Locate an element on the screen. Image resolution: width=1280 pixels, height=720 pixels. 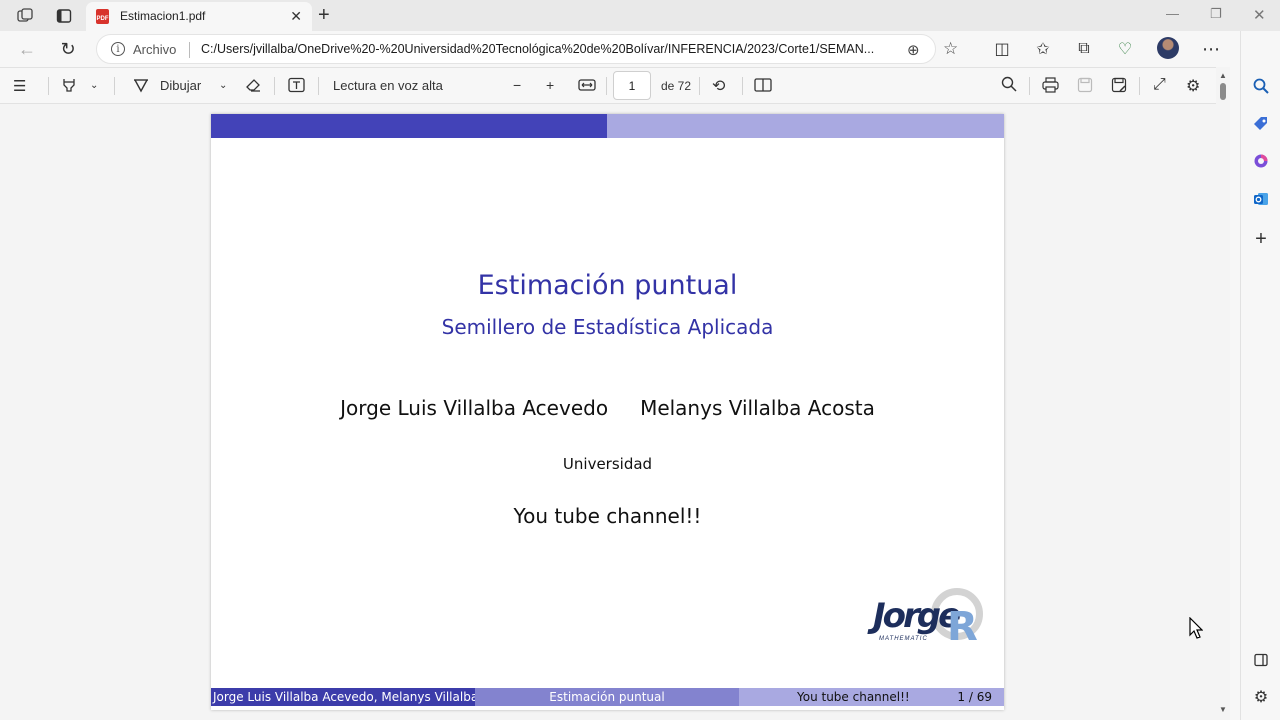
draw-icon is located at coordinates (141, 86).